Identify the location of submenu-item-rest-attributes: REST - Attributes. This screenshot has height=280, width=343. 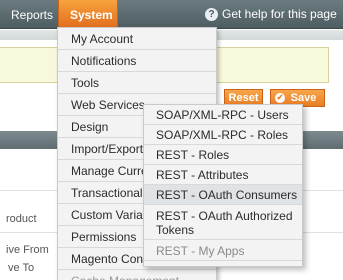
(223, 175).